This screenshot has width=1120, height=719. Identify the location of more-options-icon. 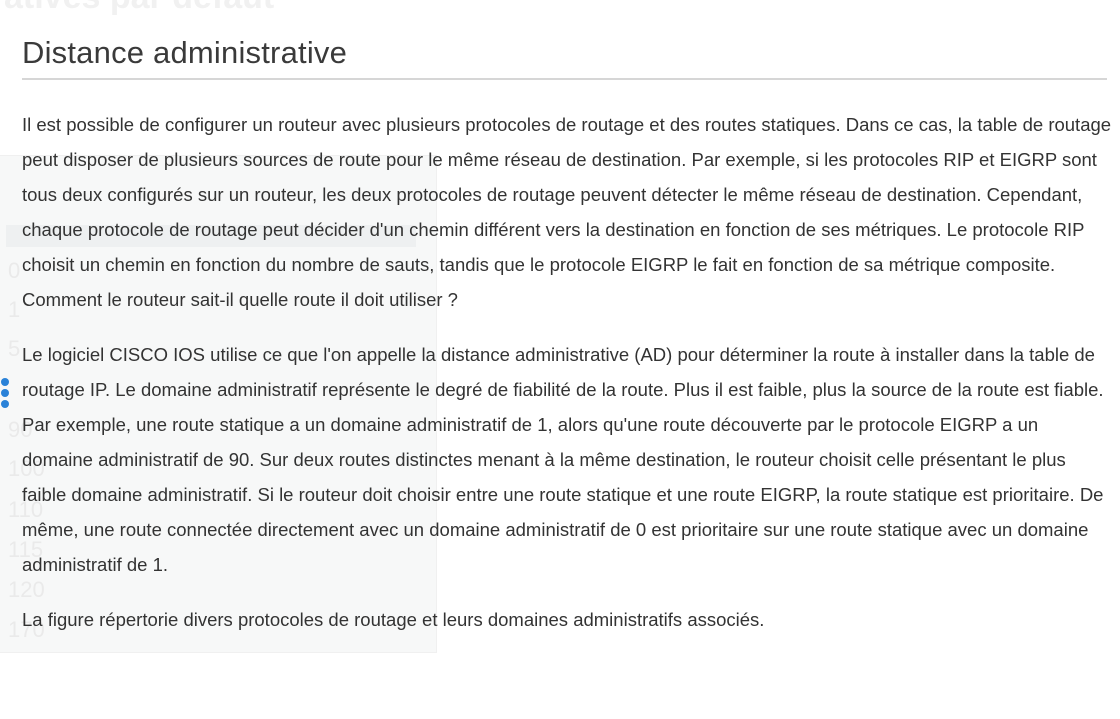
(6, 394).